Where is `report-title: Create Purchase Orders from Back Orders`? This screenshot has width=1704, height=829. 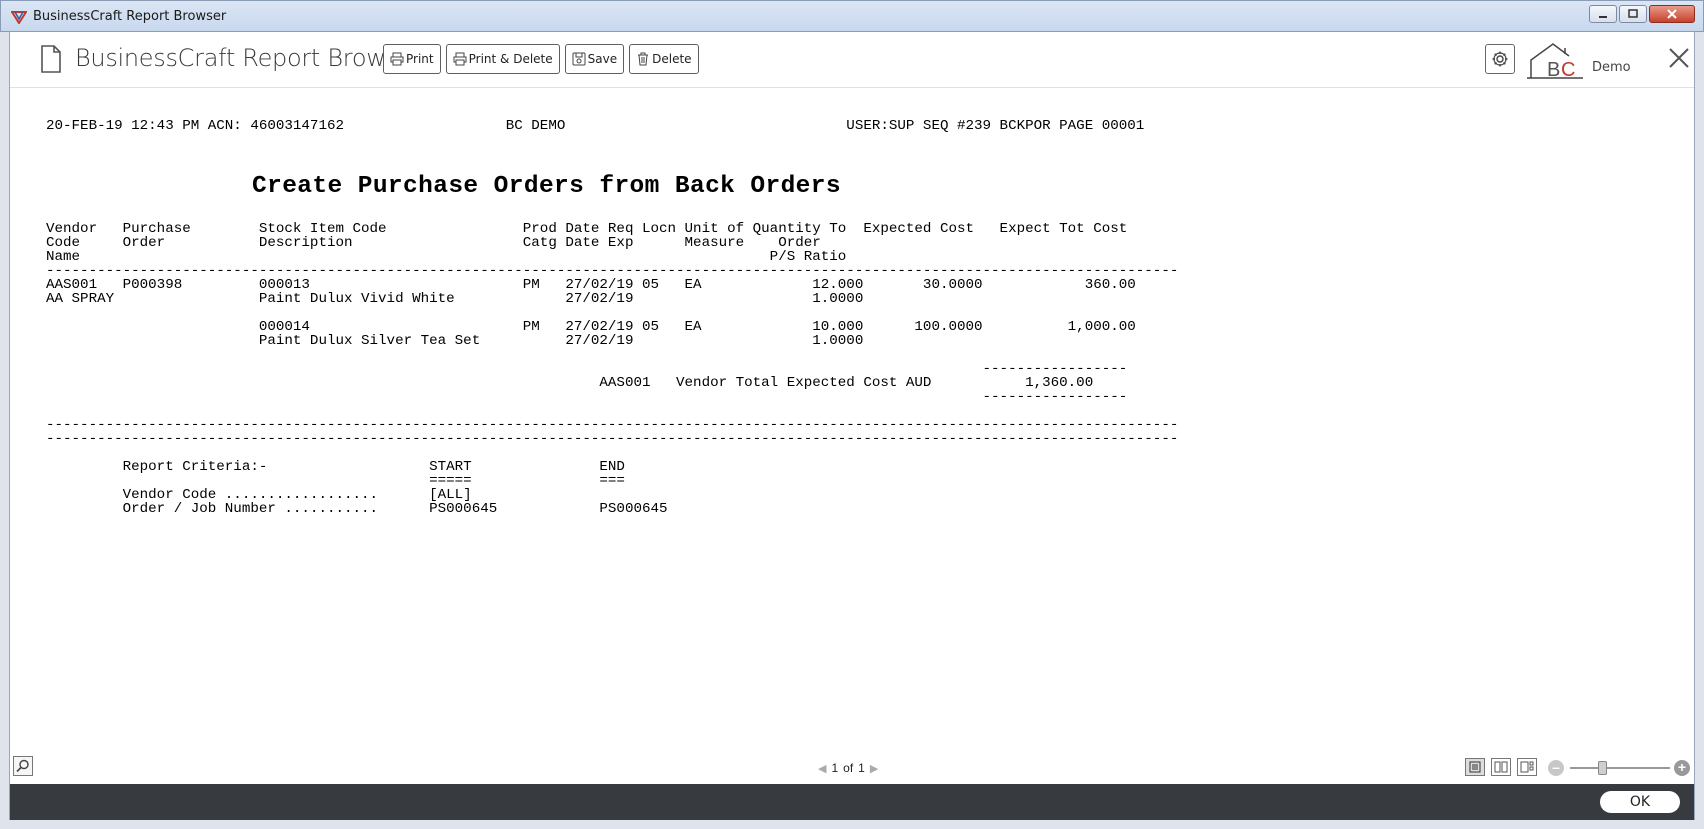
report-title: Create Purchase Orders from Back Orders is located at coordinates (546, 186).